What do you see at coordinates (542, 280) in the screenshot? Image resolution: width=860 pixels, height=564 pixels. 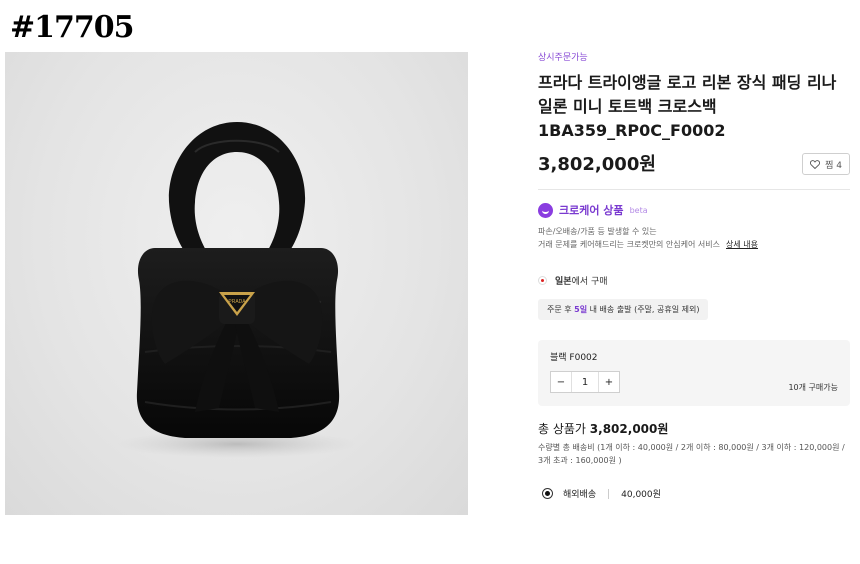 I see `japan-flag-icon` at bounding box center [542, 280].